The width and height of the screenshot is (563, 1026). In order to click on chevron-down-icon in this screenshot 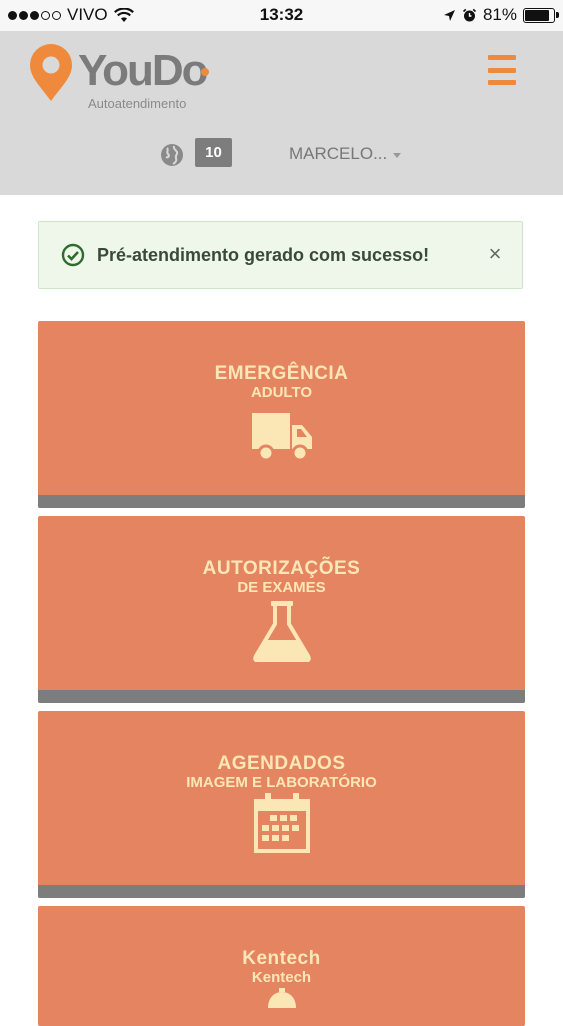, I will do `click(397, 155)`.